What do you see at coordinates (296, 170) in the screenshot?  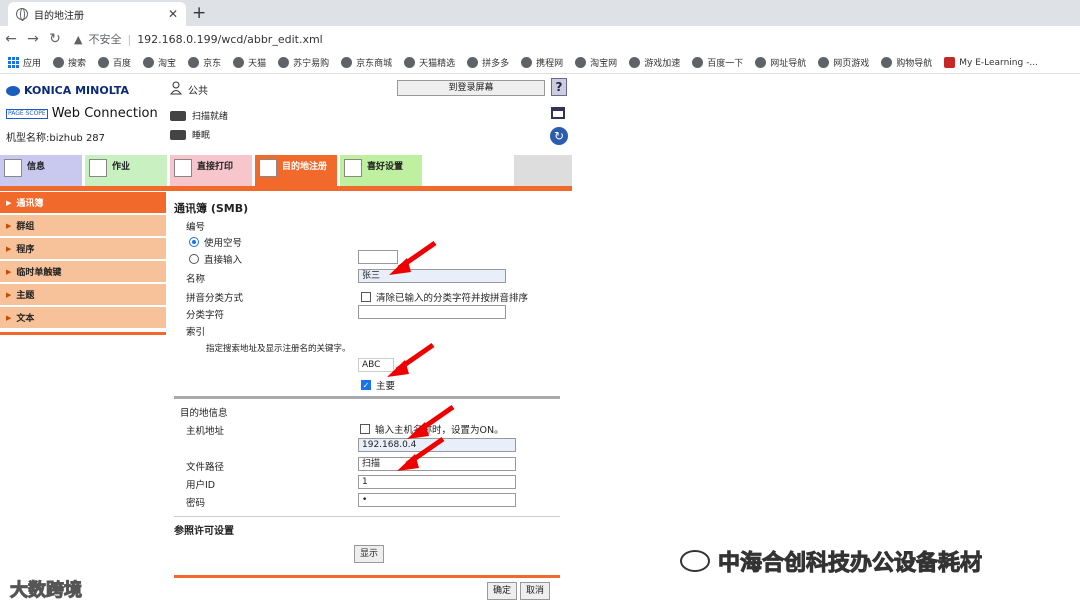 I see `tab-destination: 目的地注册` at bounding box center [296, 170].